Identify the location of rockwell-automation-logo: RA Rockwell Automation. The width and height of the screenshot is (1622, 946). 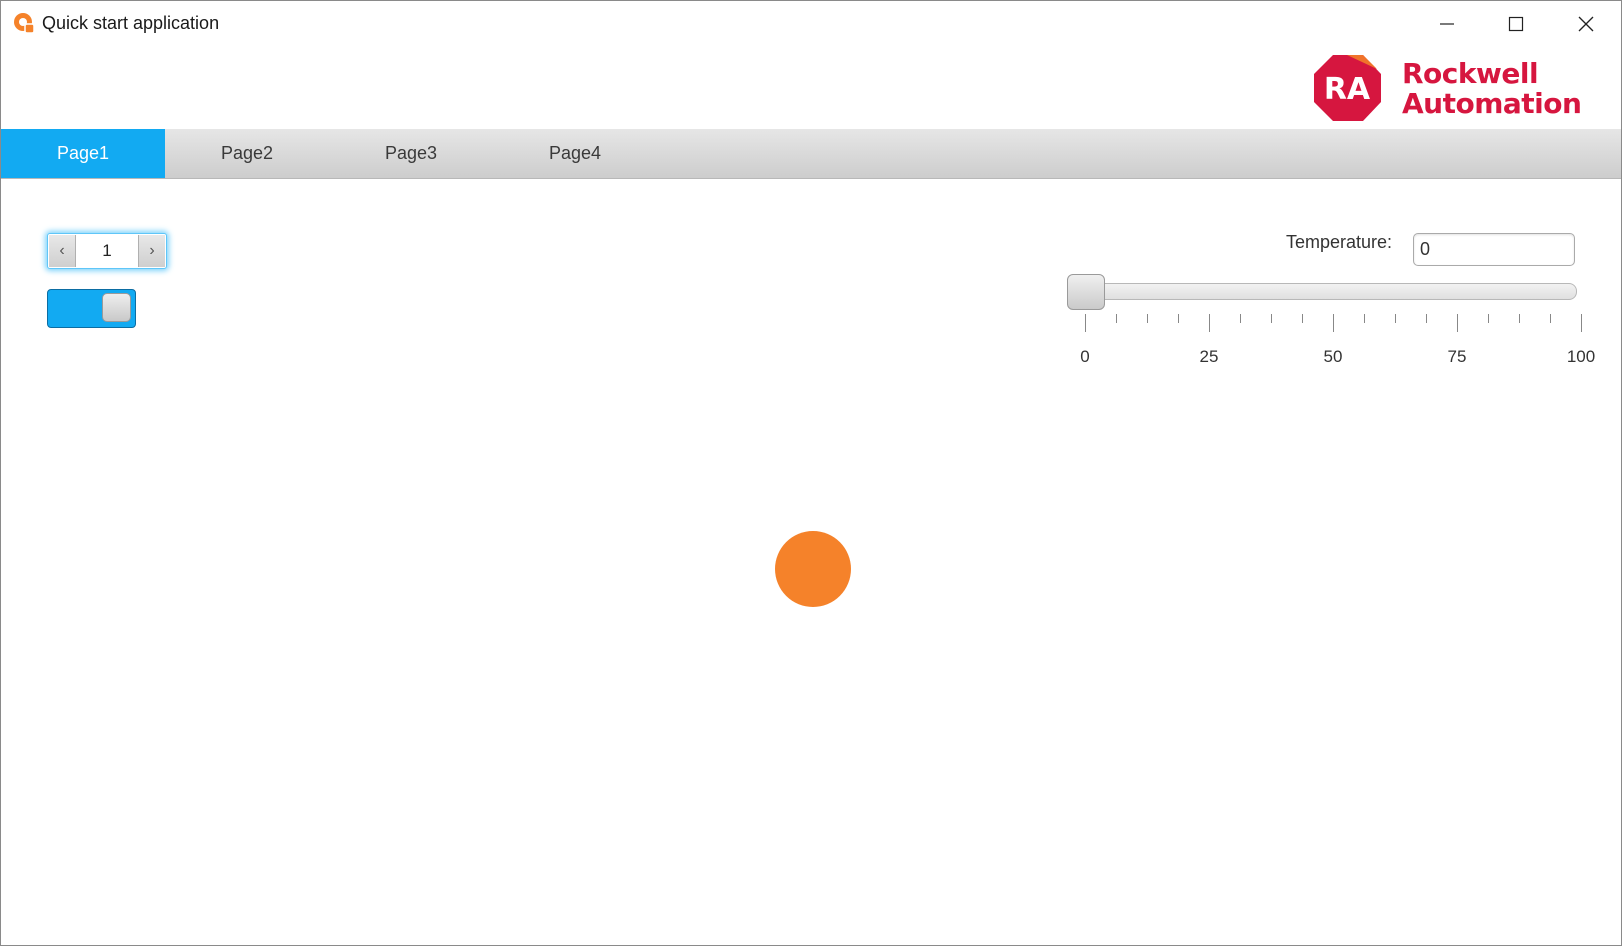
(1463, 88).